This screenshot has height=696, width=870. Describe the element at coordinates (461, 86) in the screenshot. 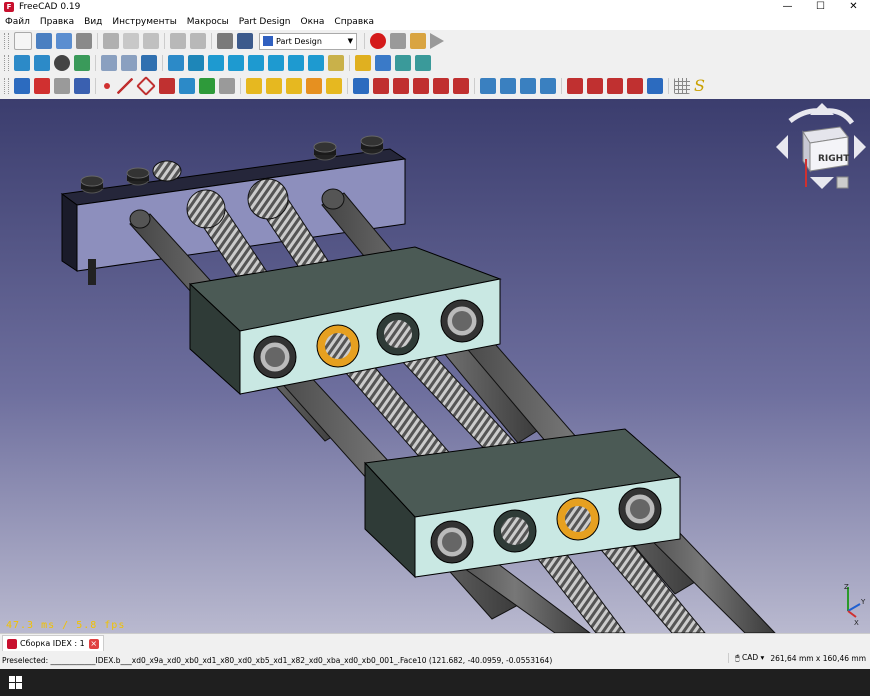

I see `subtractive-primitive-icon` at that location.